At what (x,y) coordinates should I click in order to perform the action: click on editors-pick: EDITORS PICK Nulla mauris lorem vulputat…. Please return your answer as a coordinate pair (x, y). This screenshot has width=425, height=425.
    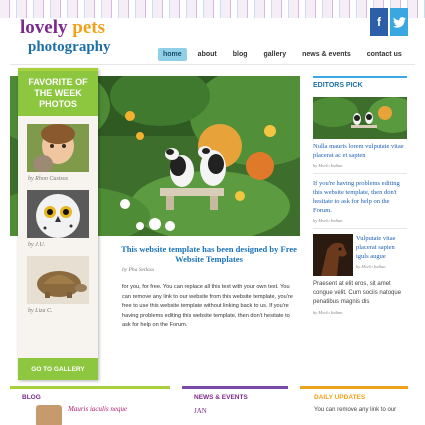
    Looking at the image, I should click on (360, 195).